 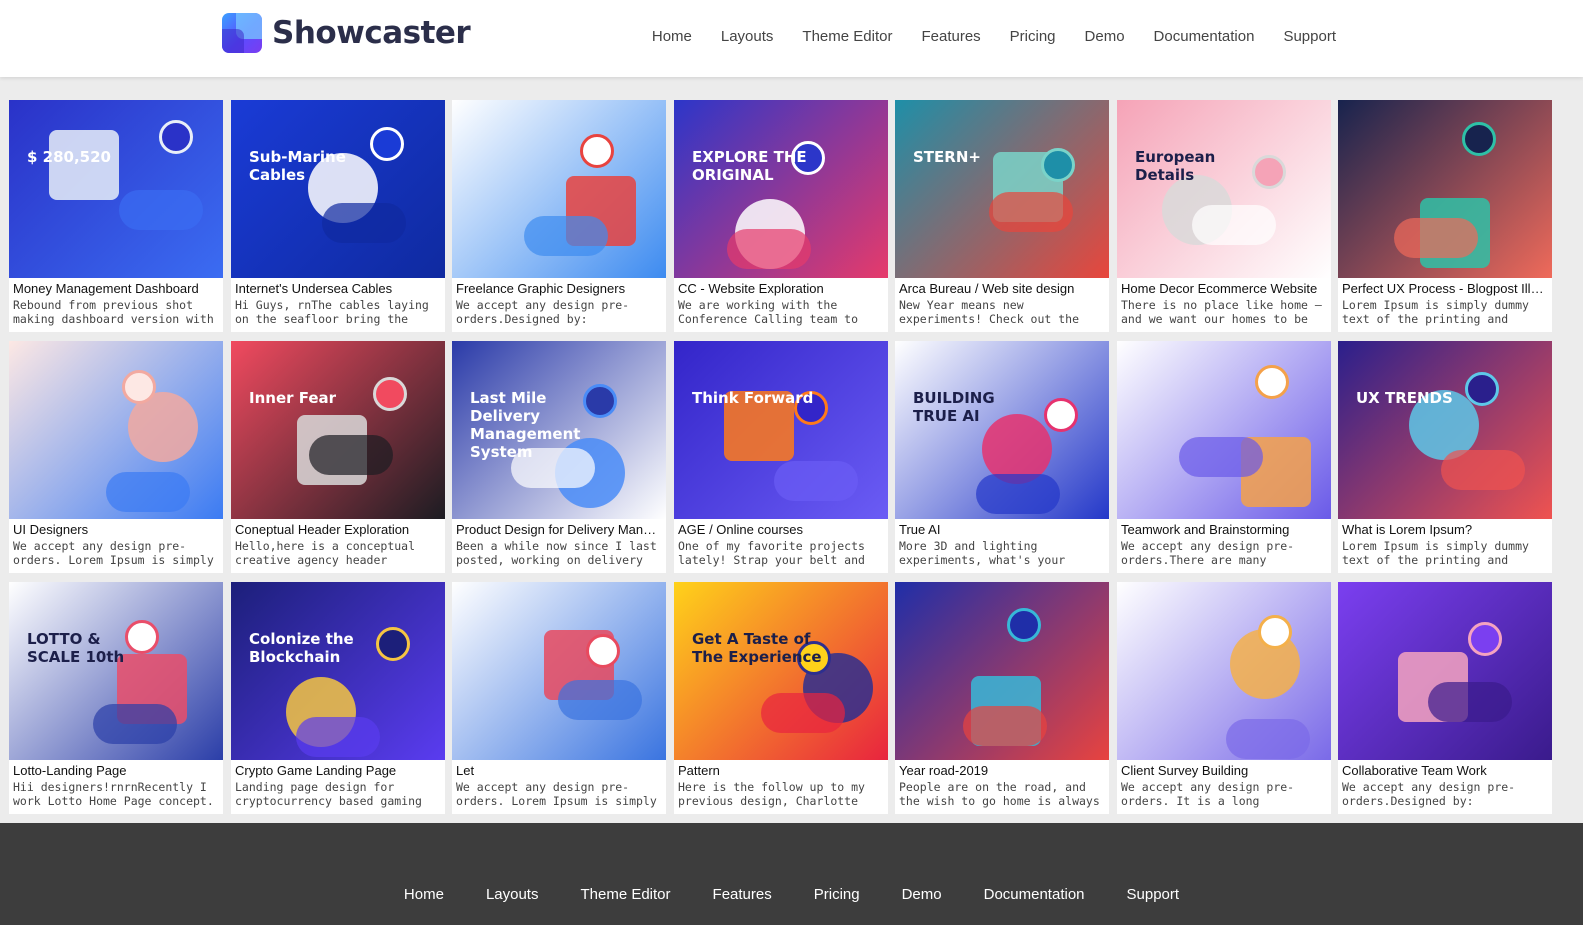 I want to click on card-title: Lotto-Landing Page, so click(x=116, y=769).